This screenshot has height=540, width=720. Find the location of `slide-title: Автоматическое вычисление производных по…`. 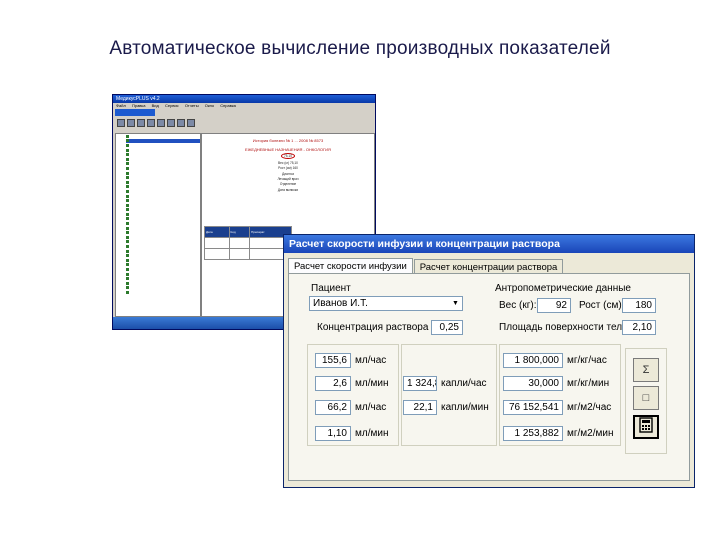

slide-title: Автоматическое вычисление производных по… is located at coordinates (360, 48).